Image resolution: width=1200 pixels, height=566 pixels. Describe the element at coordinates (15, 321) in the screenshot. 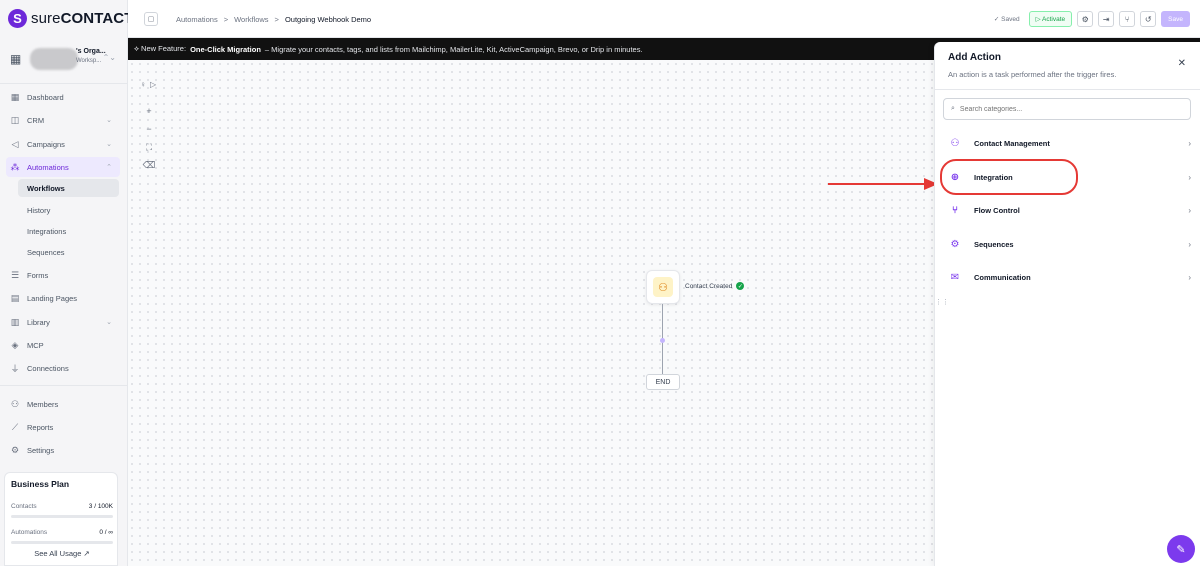

I see `library-icon: ▥` at that location.